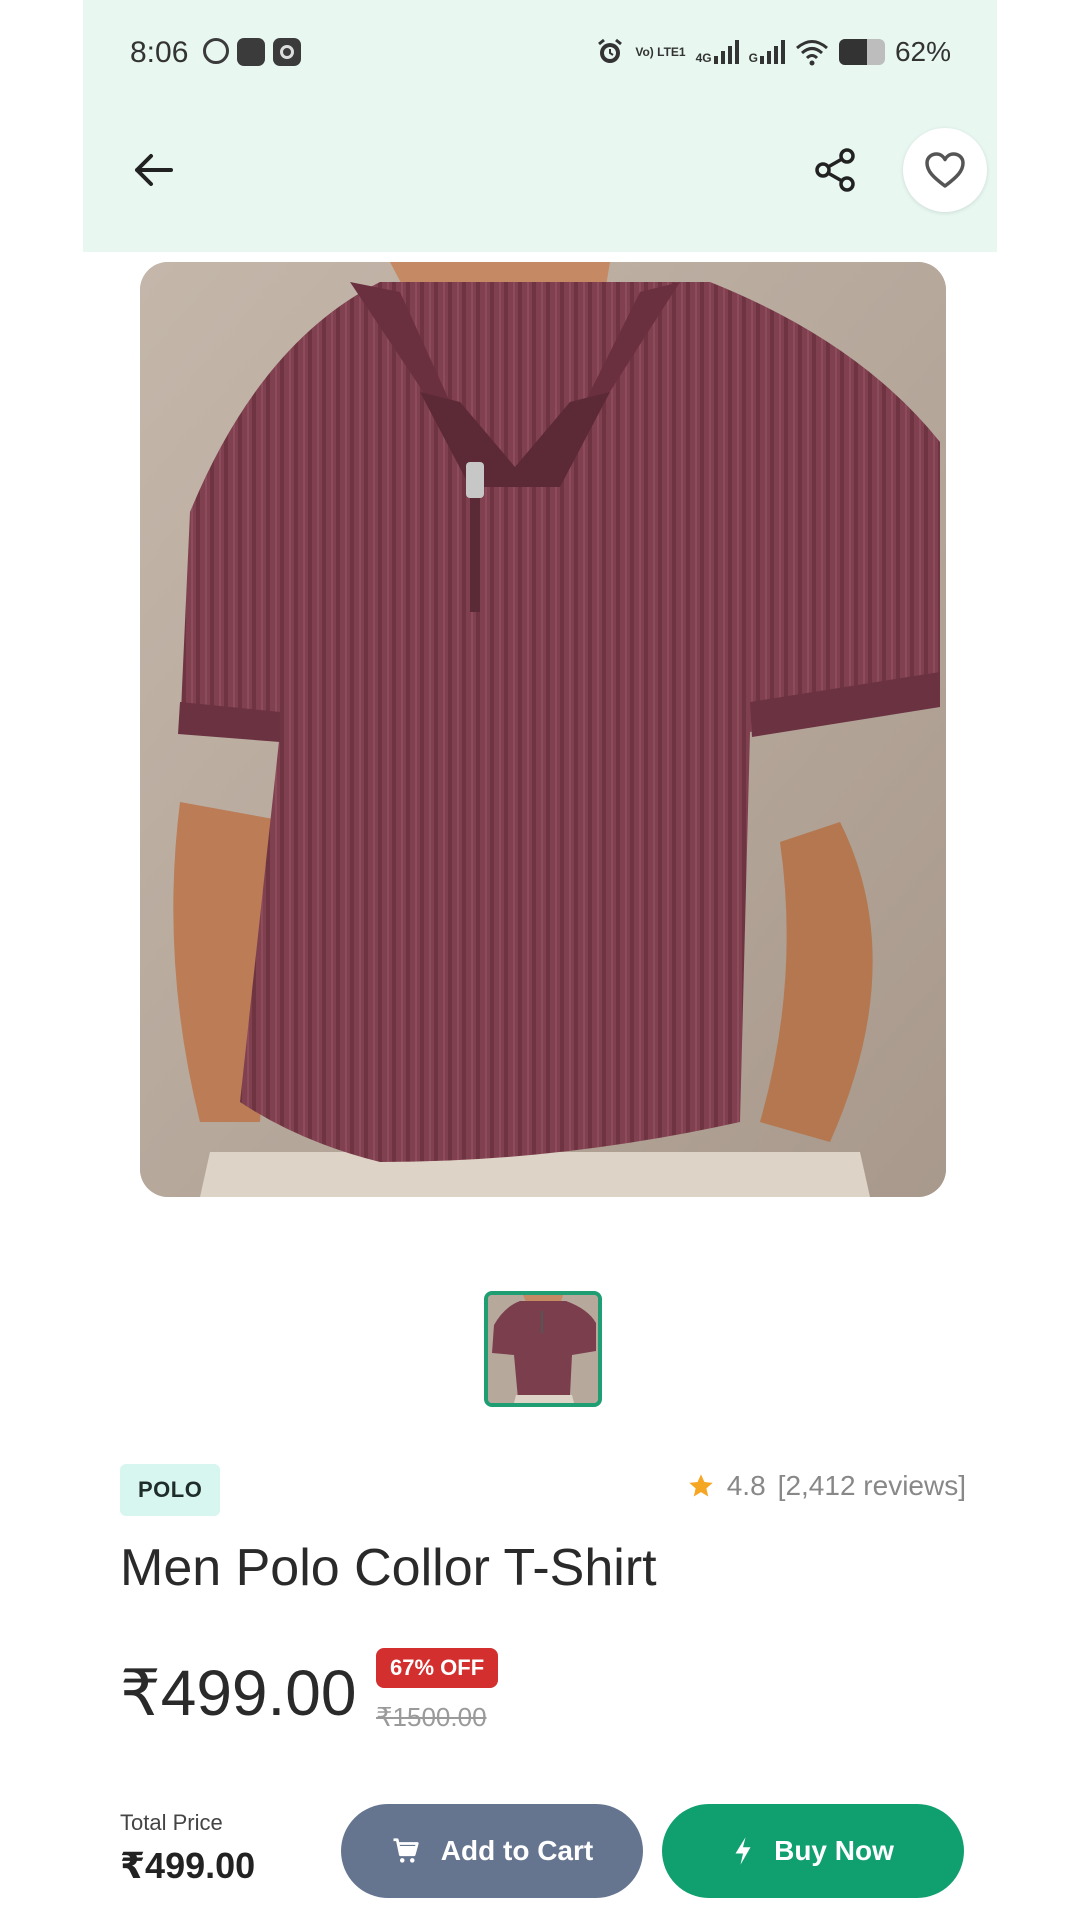 This screenshot has width=1080, height=1920. I want to click on thumbnail-photo, so click(543, 1349).